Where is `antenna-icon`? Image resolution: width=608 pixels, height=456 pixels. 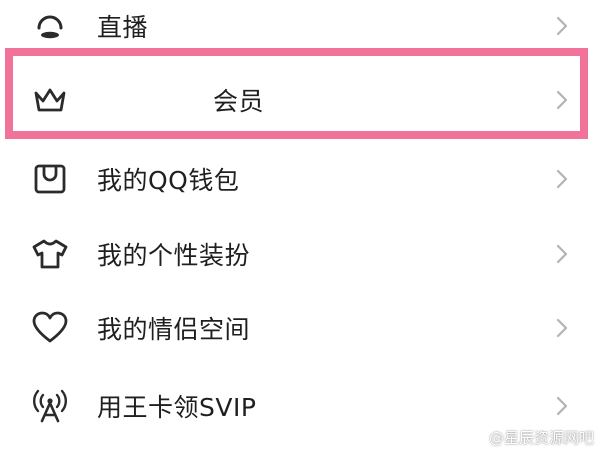
antenna-icon is located at coordinates (50, 406).